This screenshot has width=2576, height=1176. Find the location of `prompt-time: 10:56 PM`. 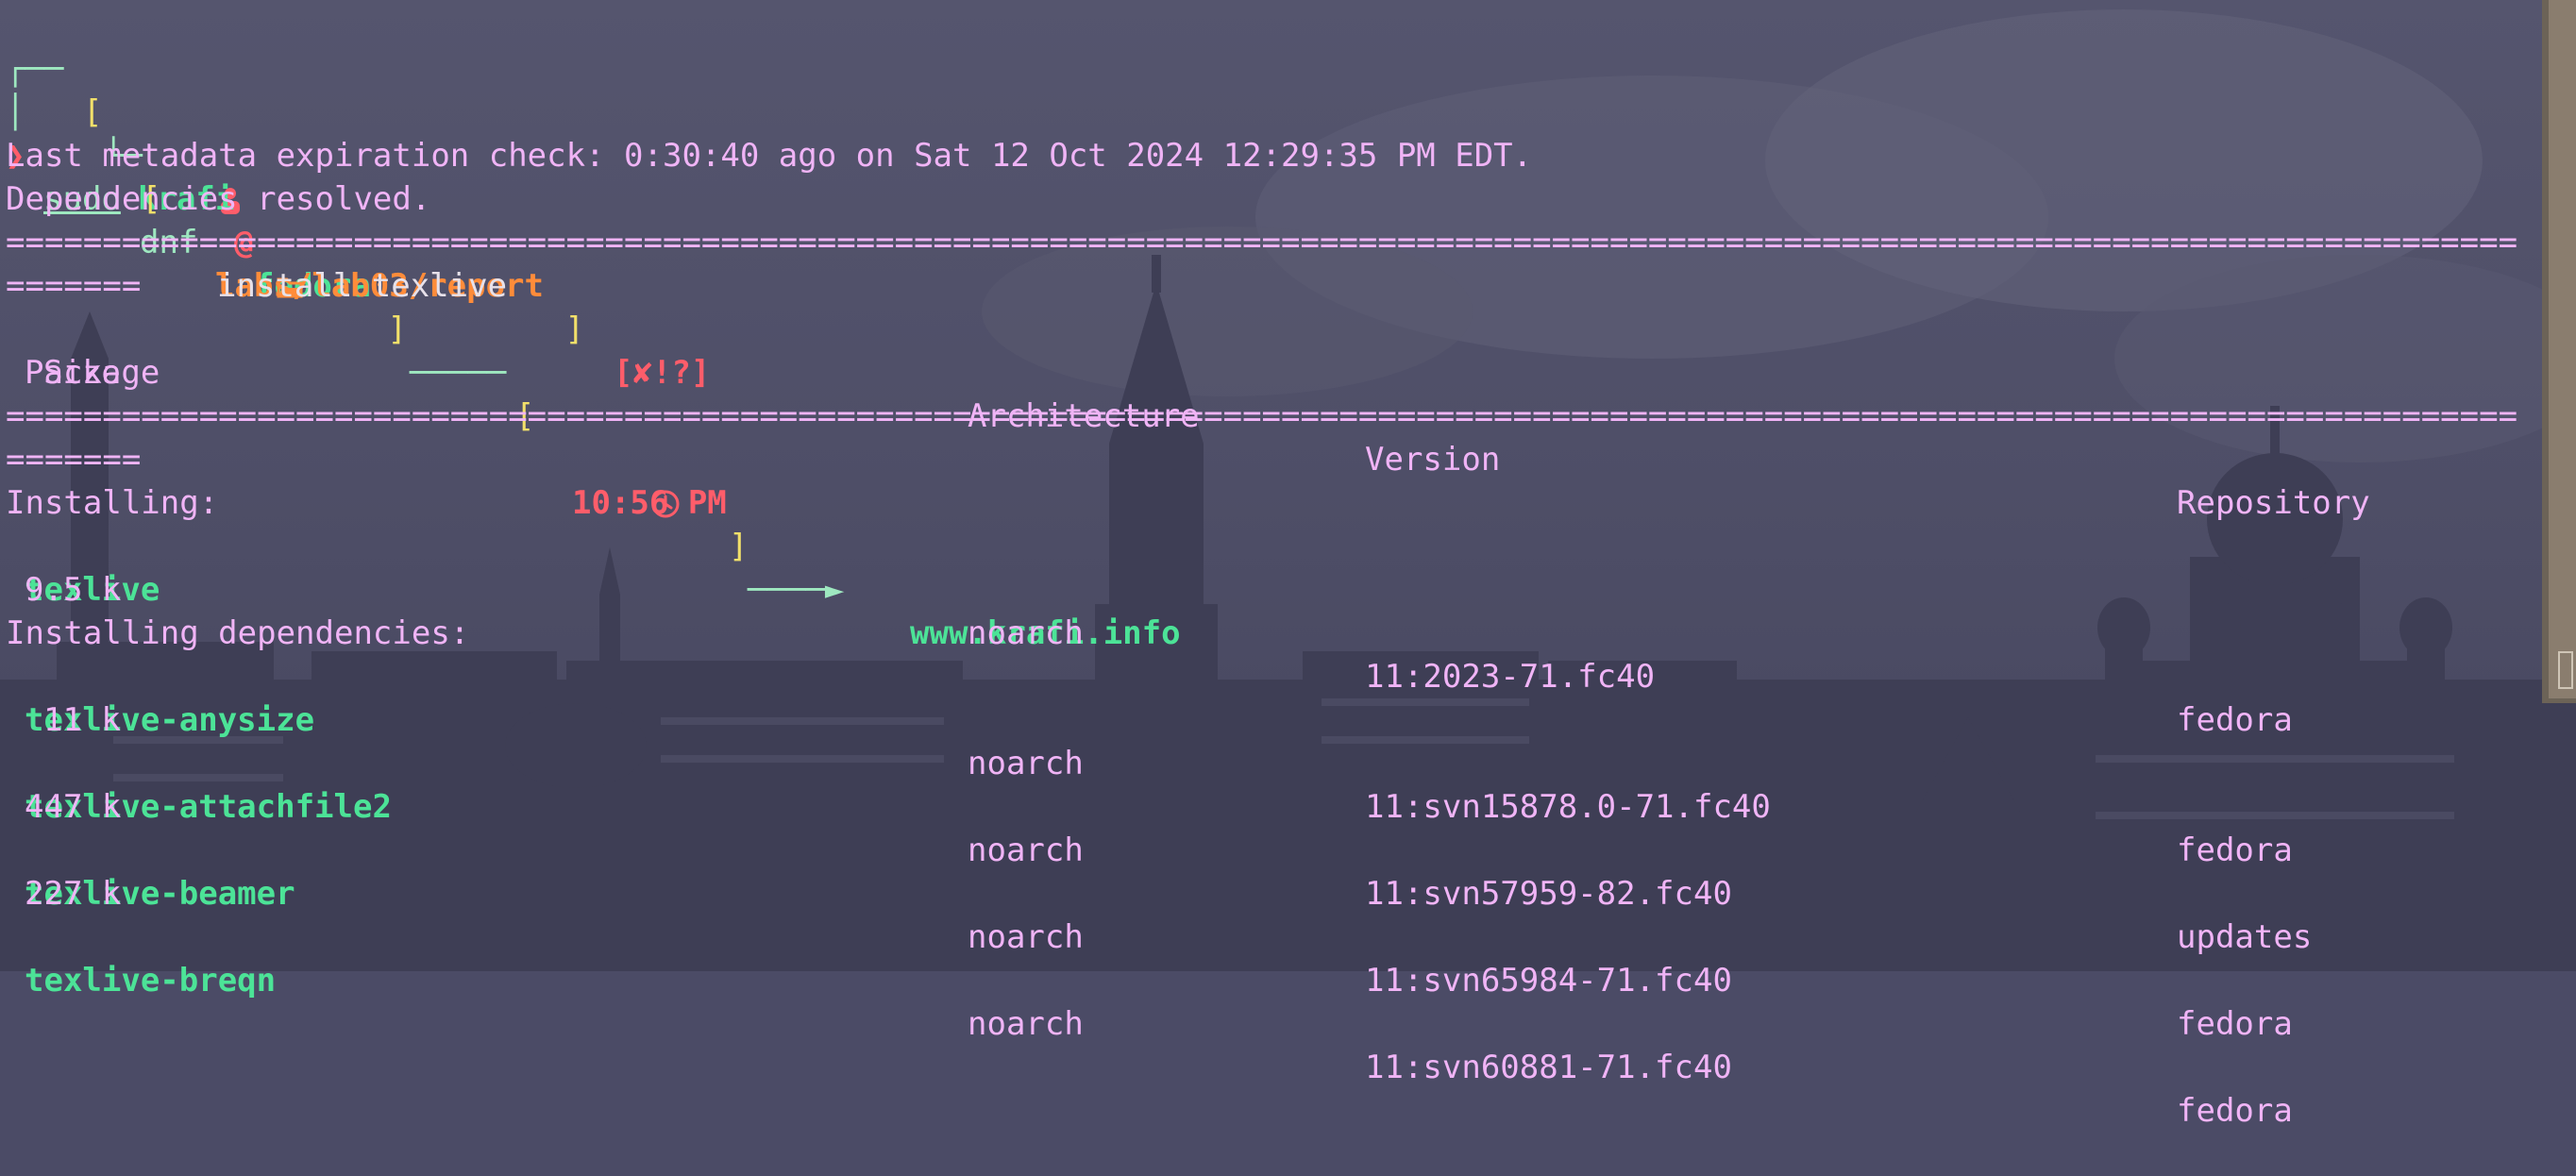

prompt-time: 10:56 PM is located at coordinates (650, 503).